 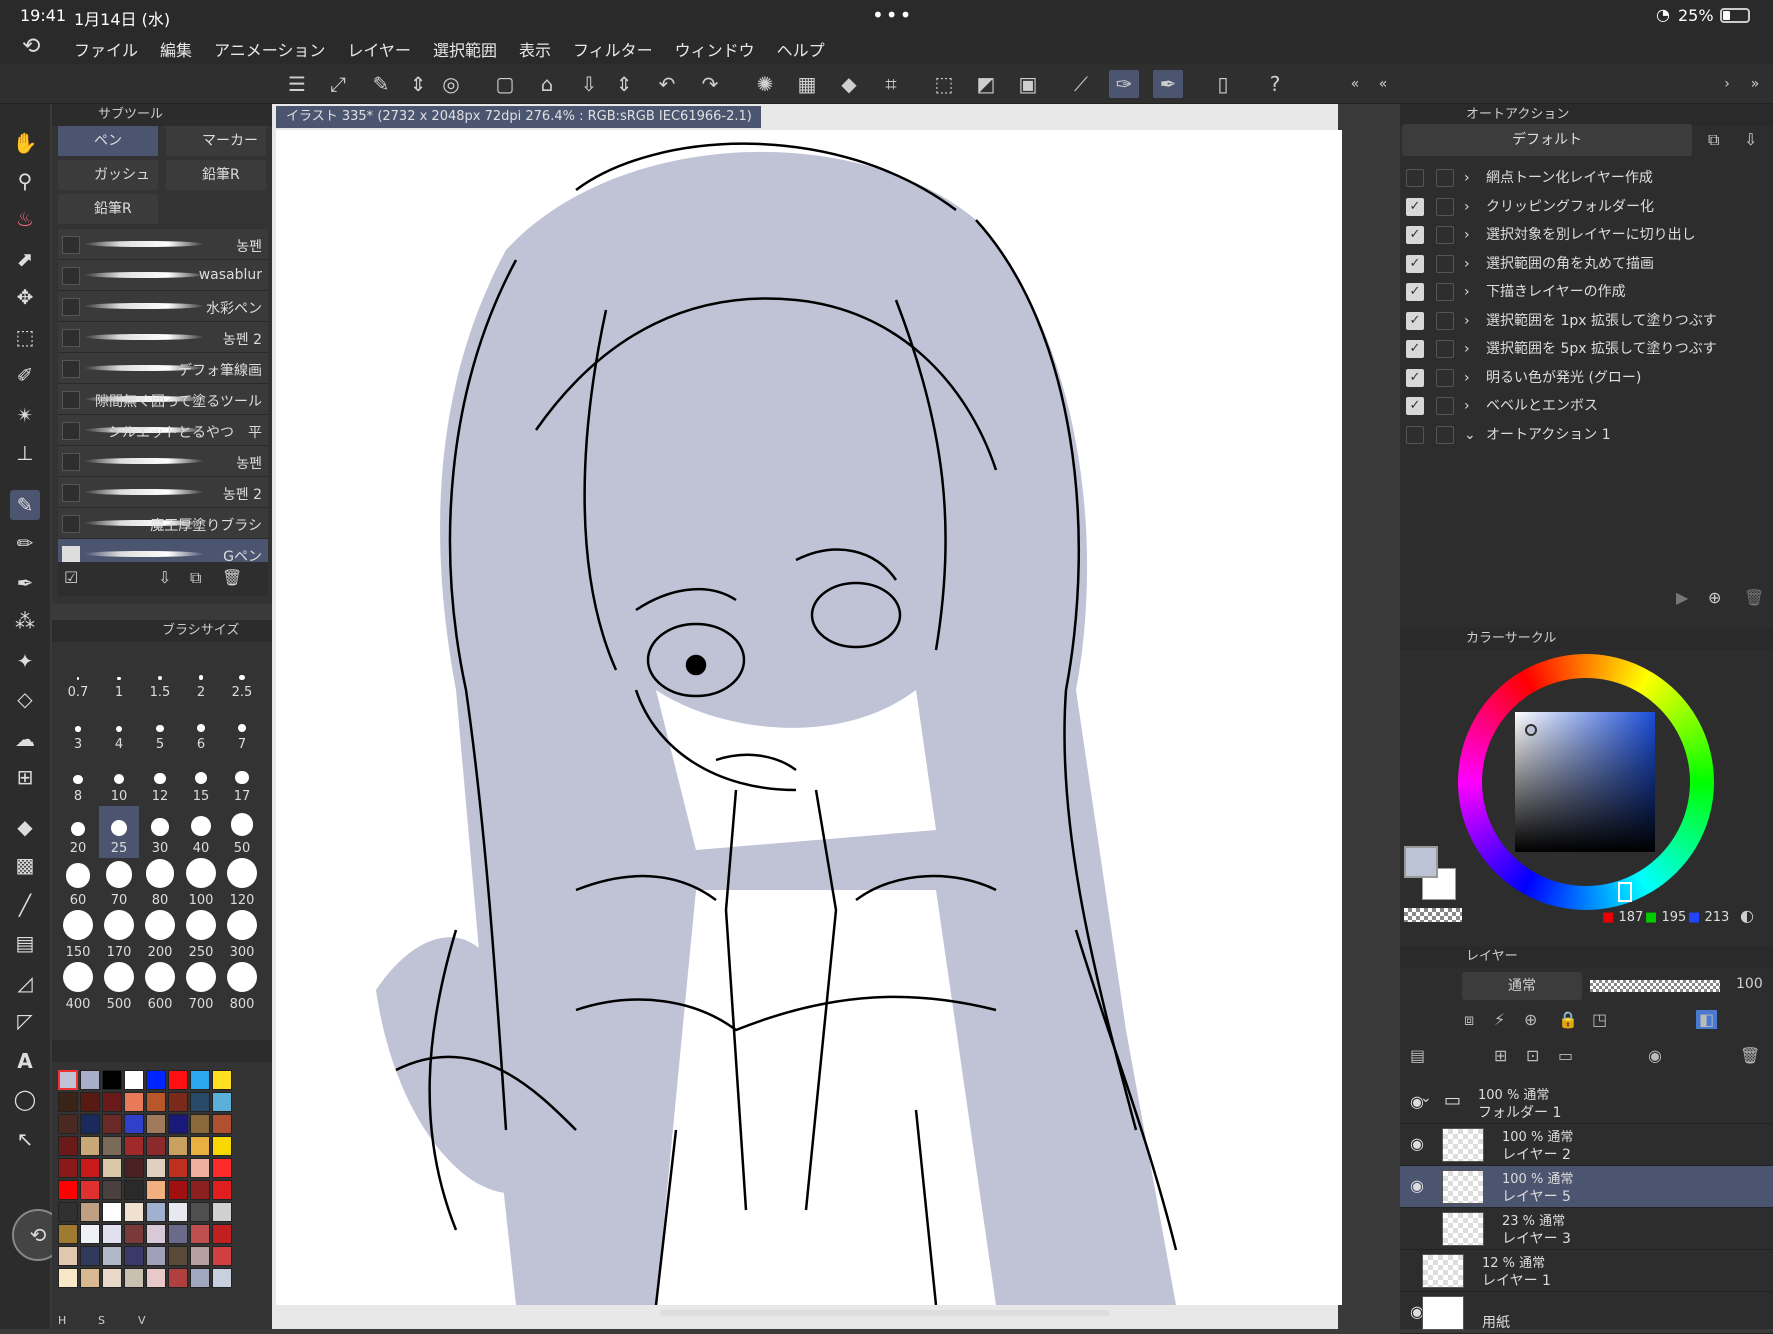 What do you see at coordinates (338, 84) in the screenshot?
I see `fit-icon: ⤢` at bounding box center [338, 84].